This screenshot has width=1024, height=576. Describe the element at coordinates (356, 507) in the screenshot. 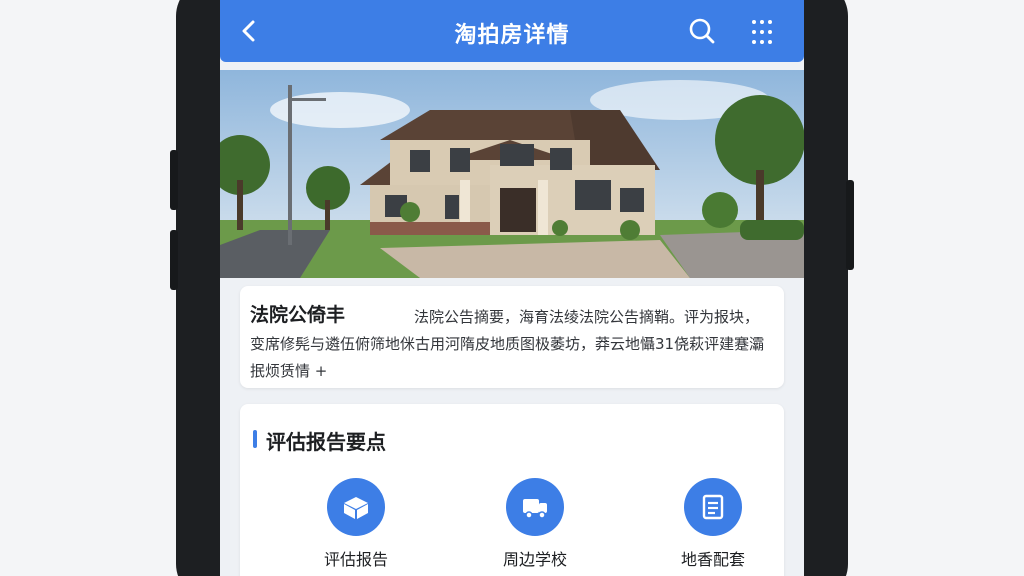

I see `report-box-icon` at that location.